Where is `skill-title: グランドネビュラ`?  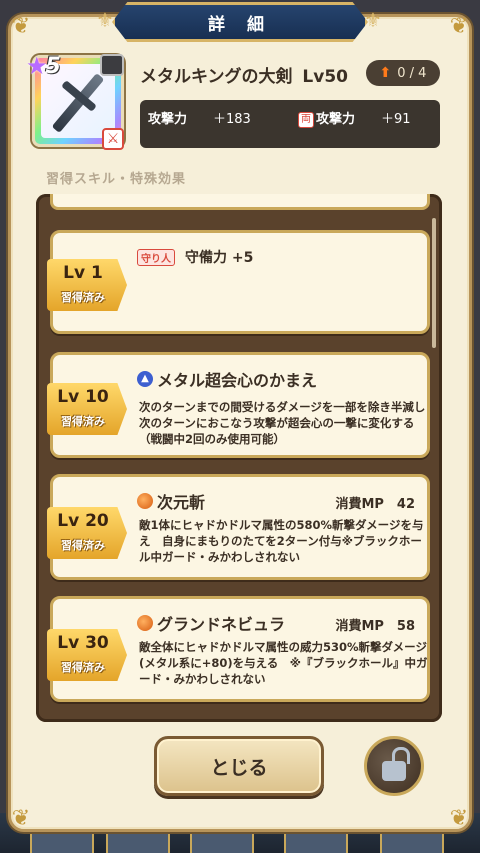
skill-title: グランドネビュラ is located at coordinates (211, 623).